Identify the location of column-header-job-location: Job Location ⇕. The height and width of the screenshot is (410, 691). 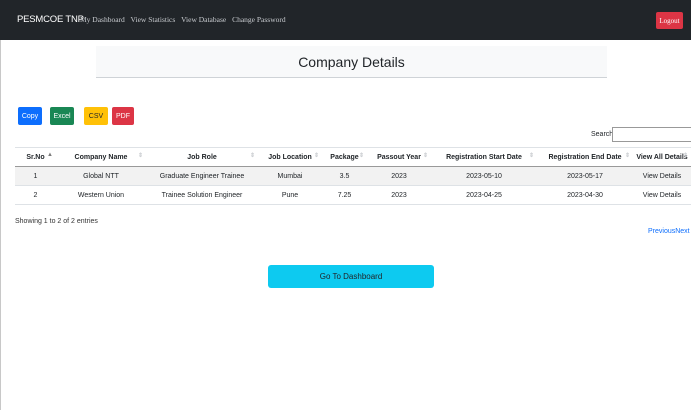
(290, 157).